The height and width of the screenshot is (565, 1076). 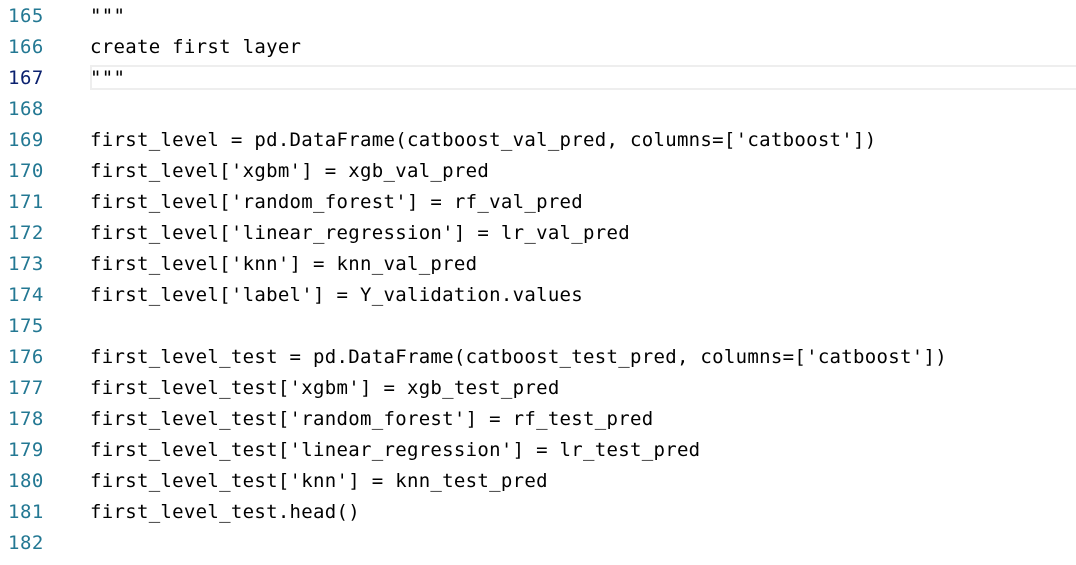 What do you see at coordinates (26, 140) in the screenshot?
I see `line-number: 169` at bounding box center [26, 140].